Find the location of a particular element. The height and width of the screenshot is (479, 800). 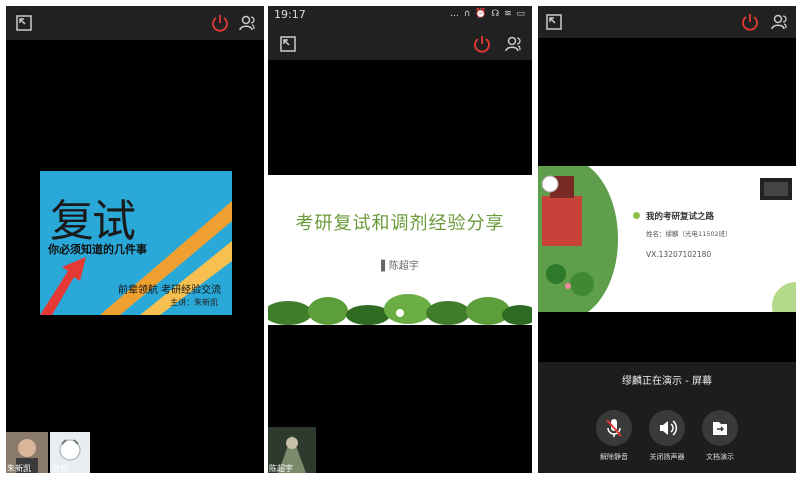

shared-slide: 我的考研复试之路 姓名：缪麟（光电11502班） VX.13207102180 is located at coordinates (667, 239).